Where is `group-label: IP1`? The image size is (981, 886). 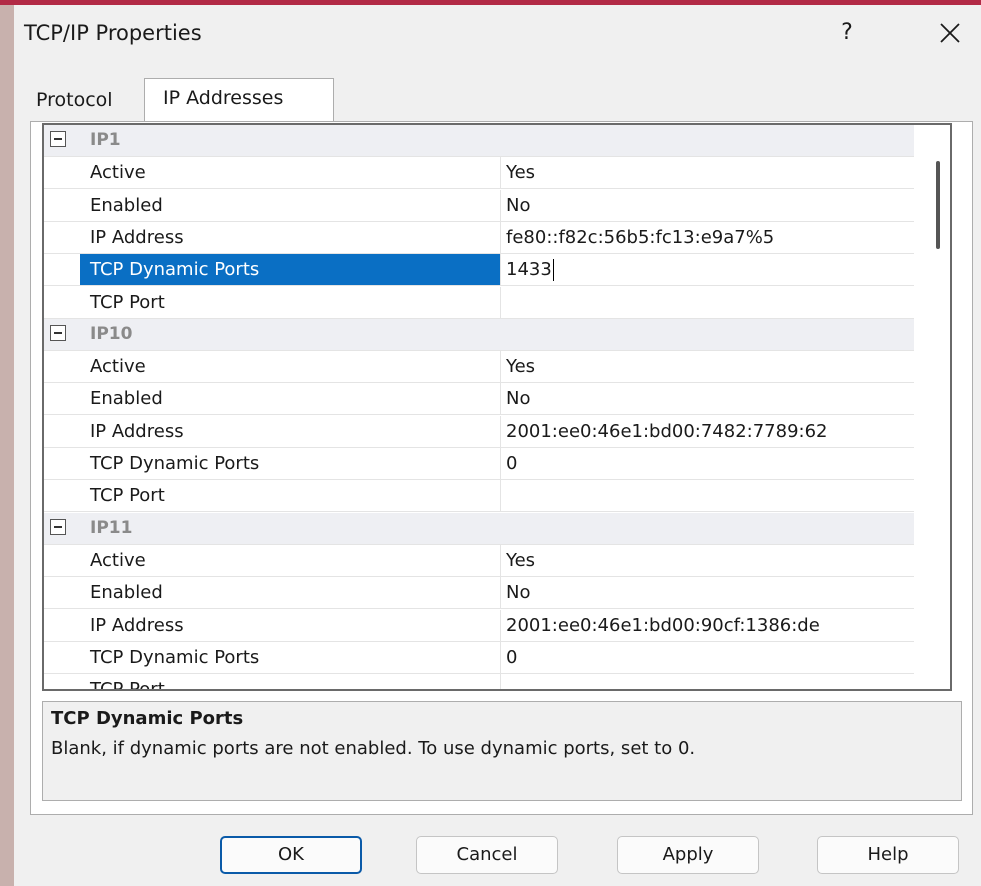
group-label: IP1 is located at coordinates (105, 140).